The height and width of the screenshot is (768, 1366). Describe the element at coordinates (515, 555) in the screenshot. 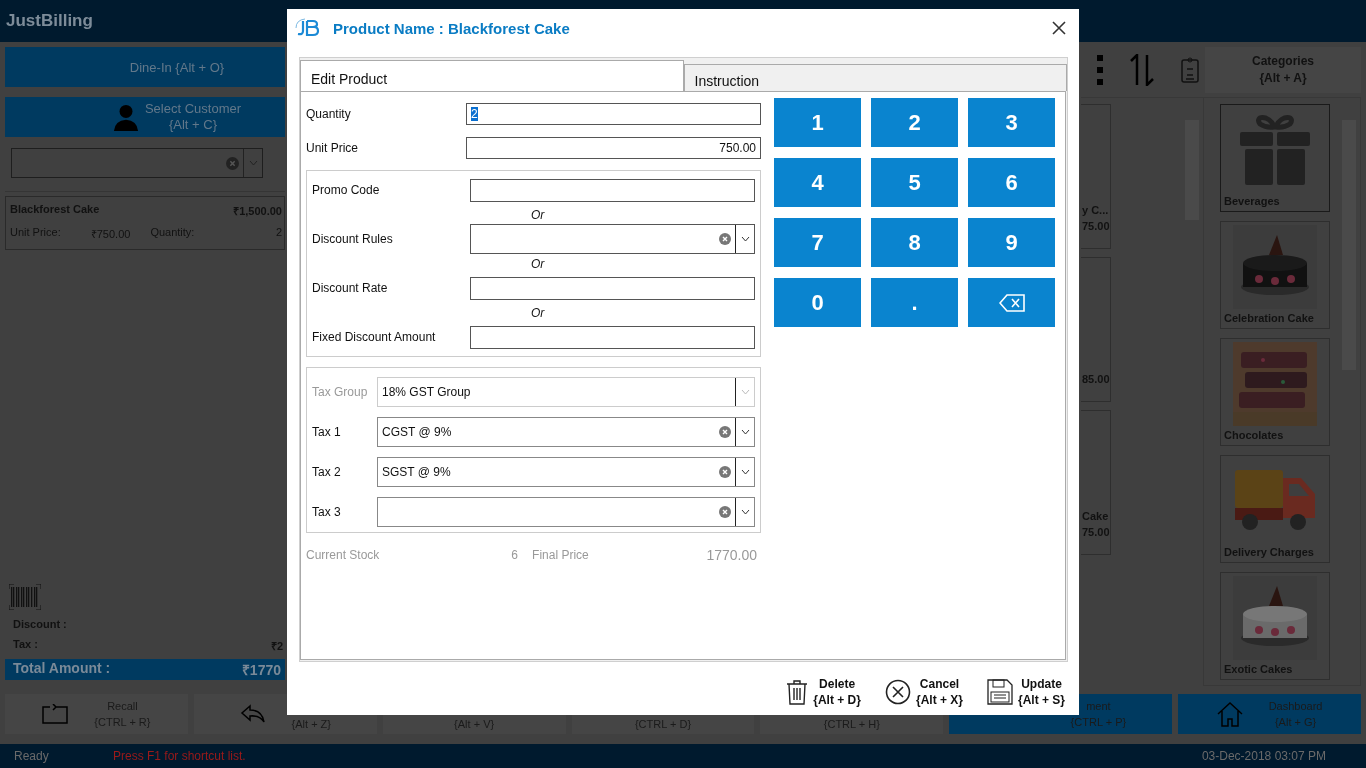

I see `stock-value: 6` at that location.